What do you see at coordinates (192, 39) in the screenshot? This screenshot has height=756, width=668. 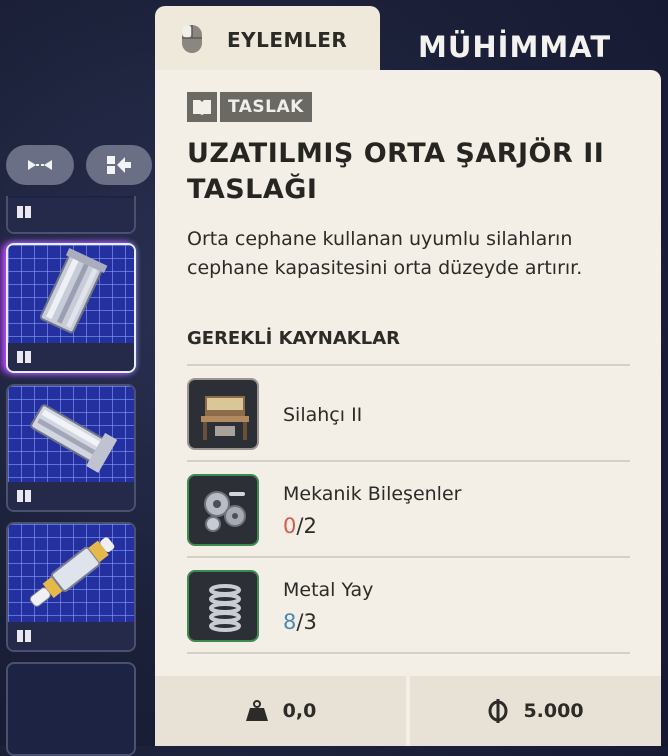 I see `mouse-icon` at bounding box center [192, 39].